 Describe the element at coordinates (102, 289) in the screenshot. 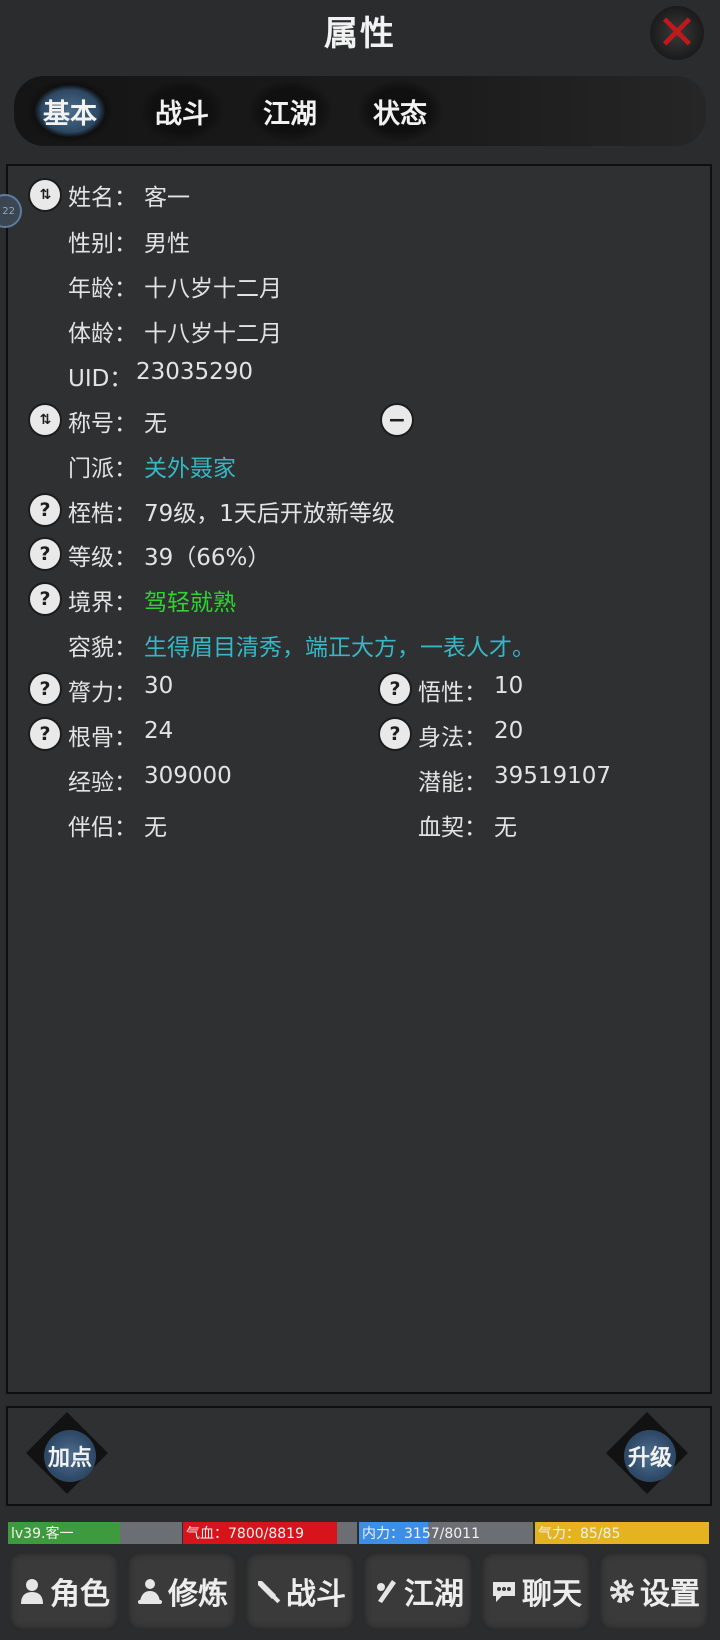

I see `age-label: 年龄：` at that location.